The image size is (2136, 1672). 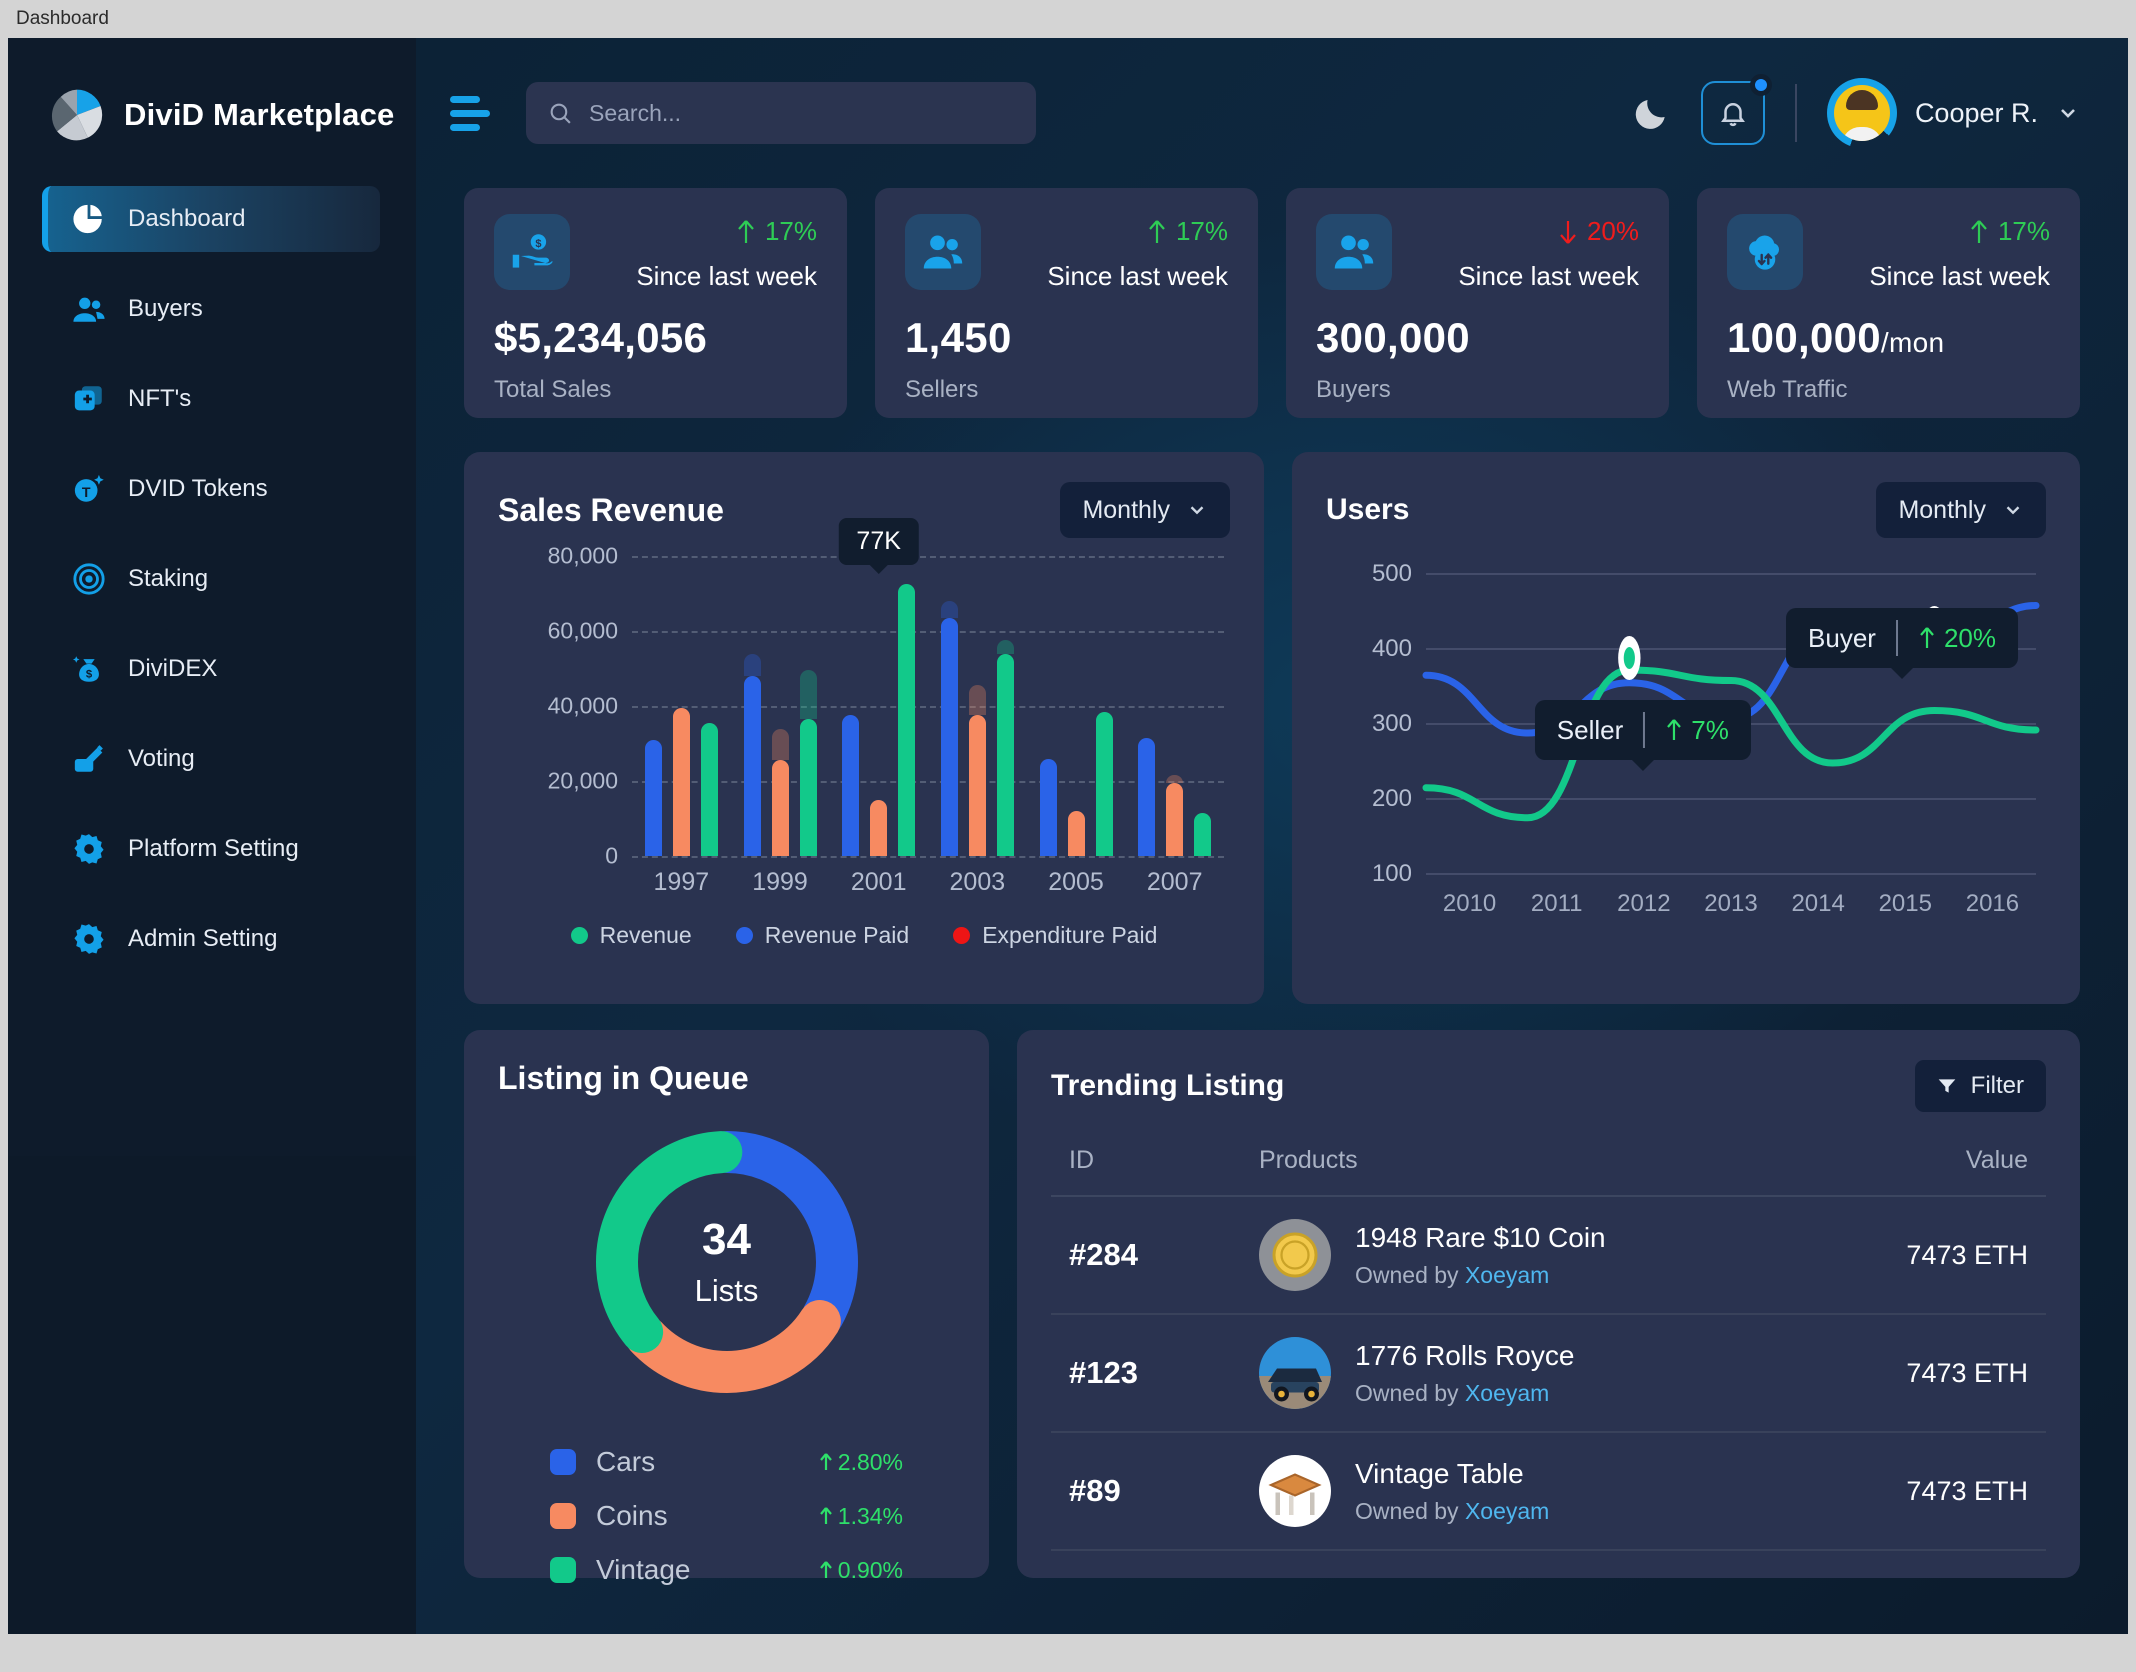 What do you see at coordinates (1548, 1154) in the screenshot?
I see `table-header: ID Products Value` at bounding box center [1548, 1154].